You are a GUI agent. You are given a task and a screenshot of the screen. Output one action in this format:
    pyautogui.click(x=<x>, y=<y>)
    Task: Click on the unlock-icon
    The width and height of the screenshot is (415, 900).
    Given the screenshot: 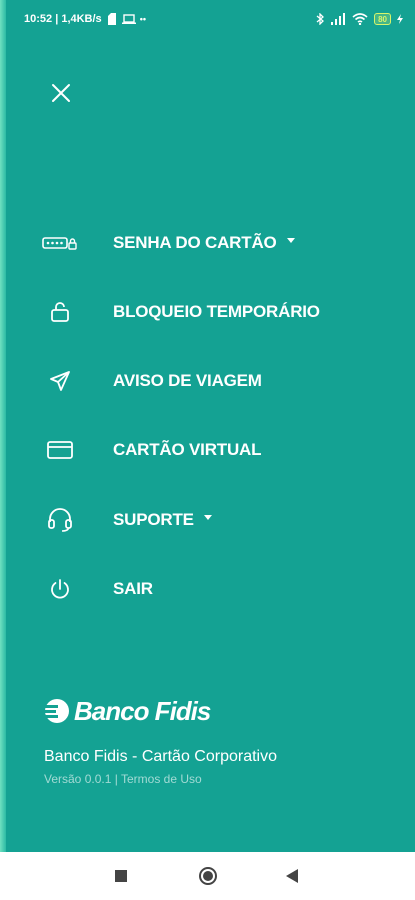 What is the action you would take?
    pyautogui.click(x=60, y=312)
    